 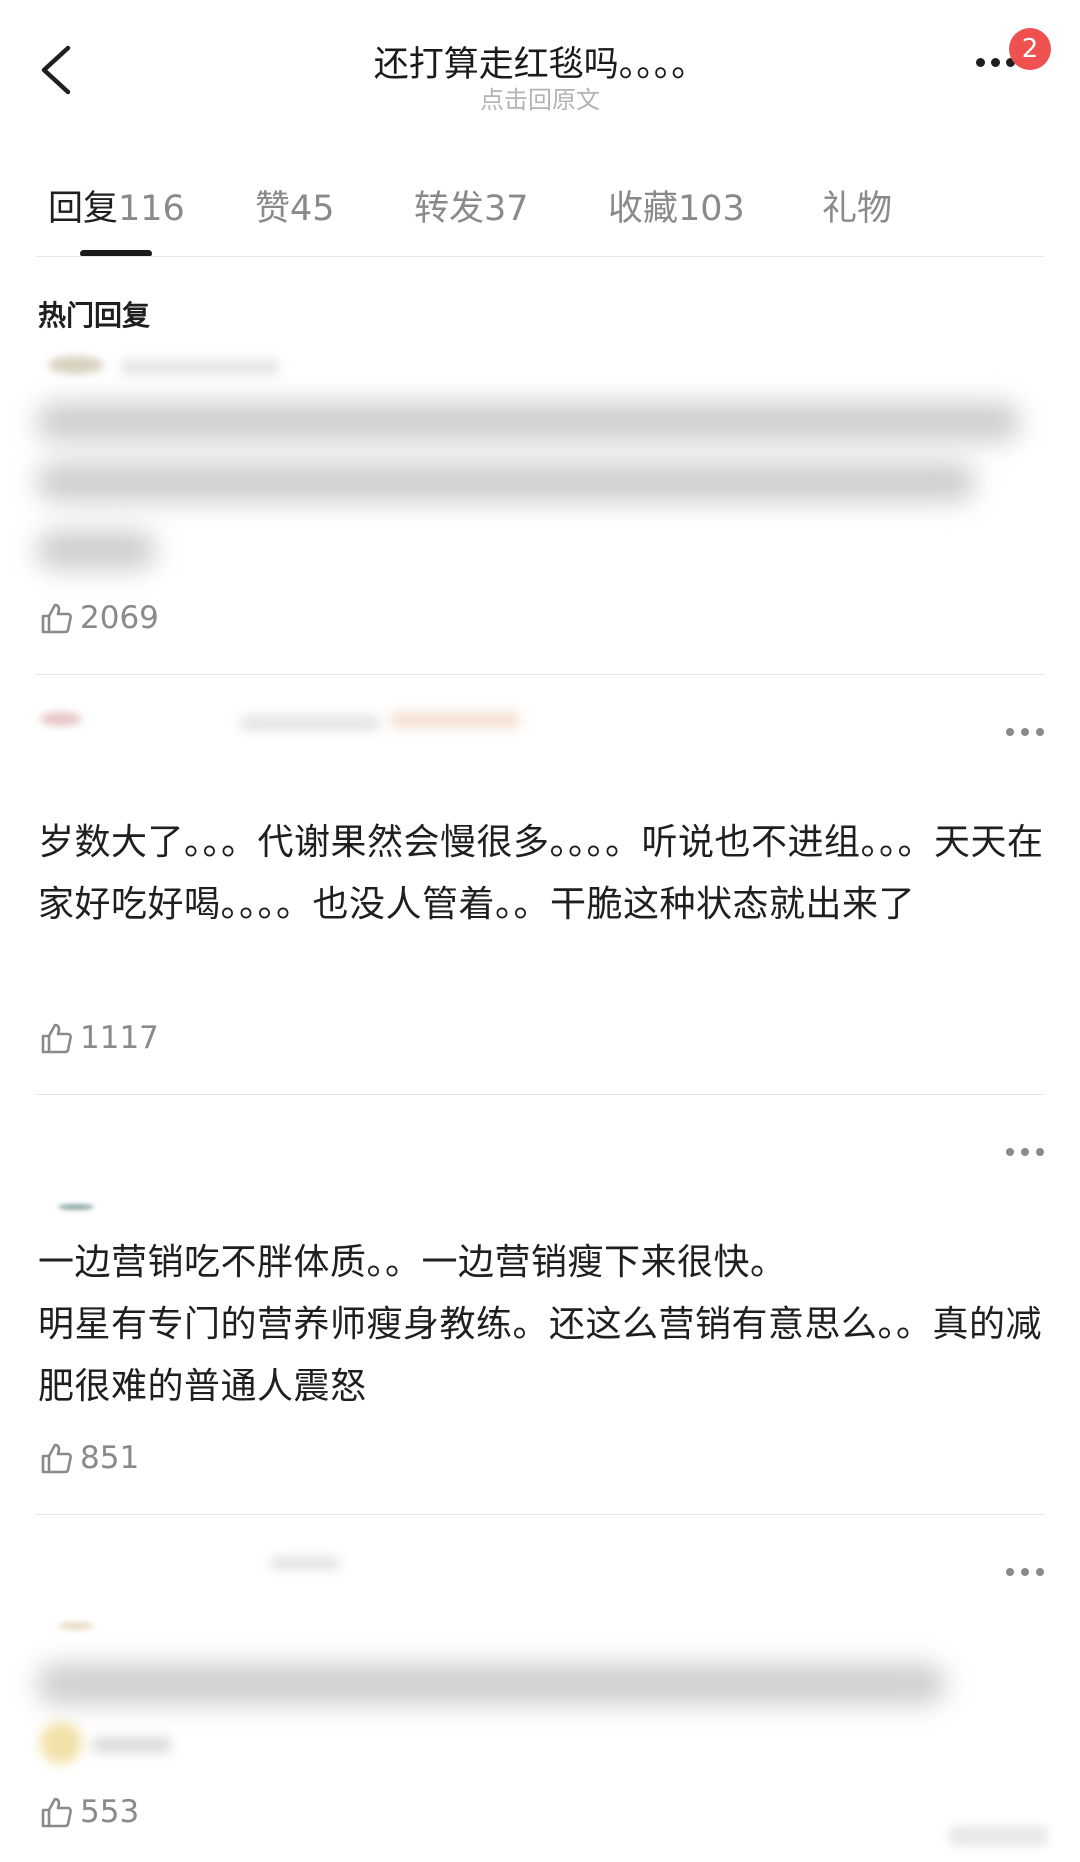 I want to click on tab-count: 37, so click(x=506, y=209).